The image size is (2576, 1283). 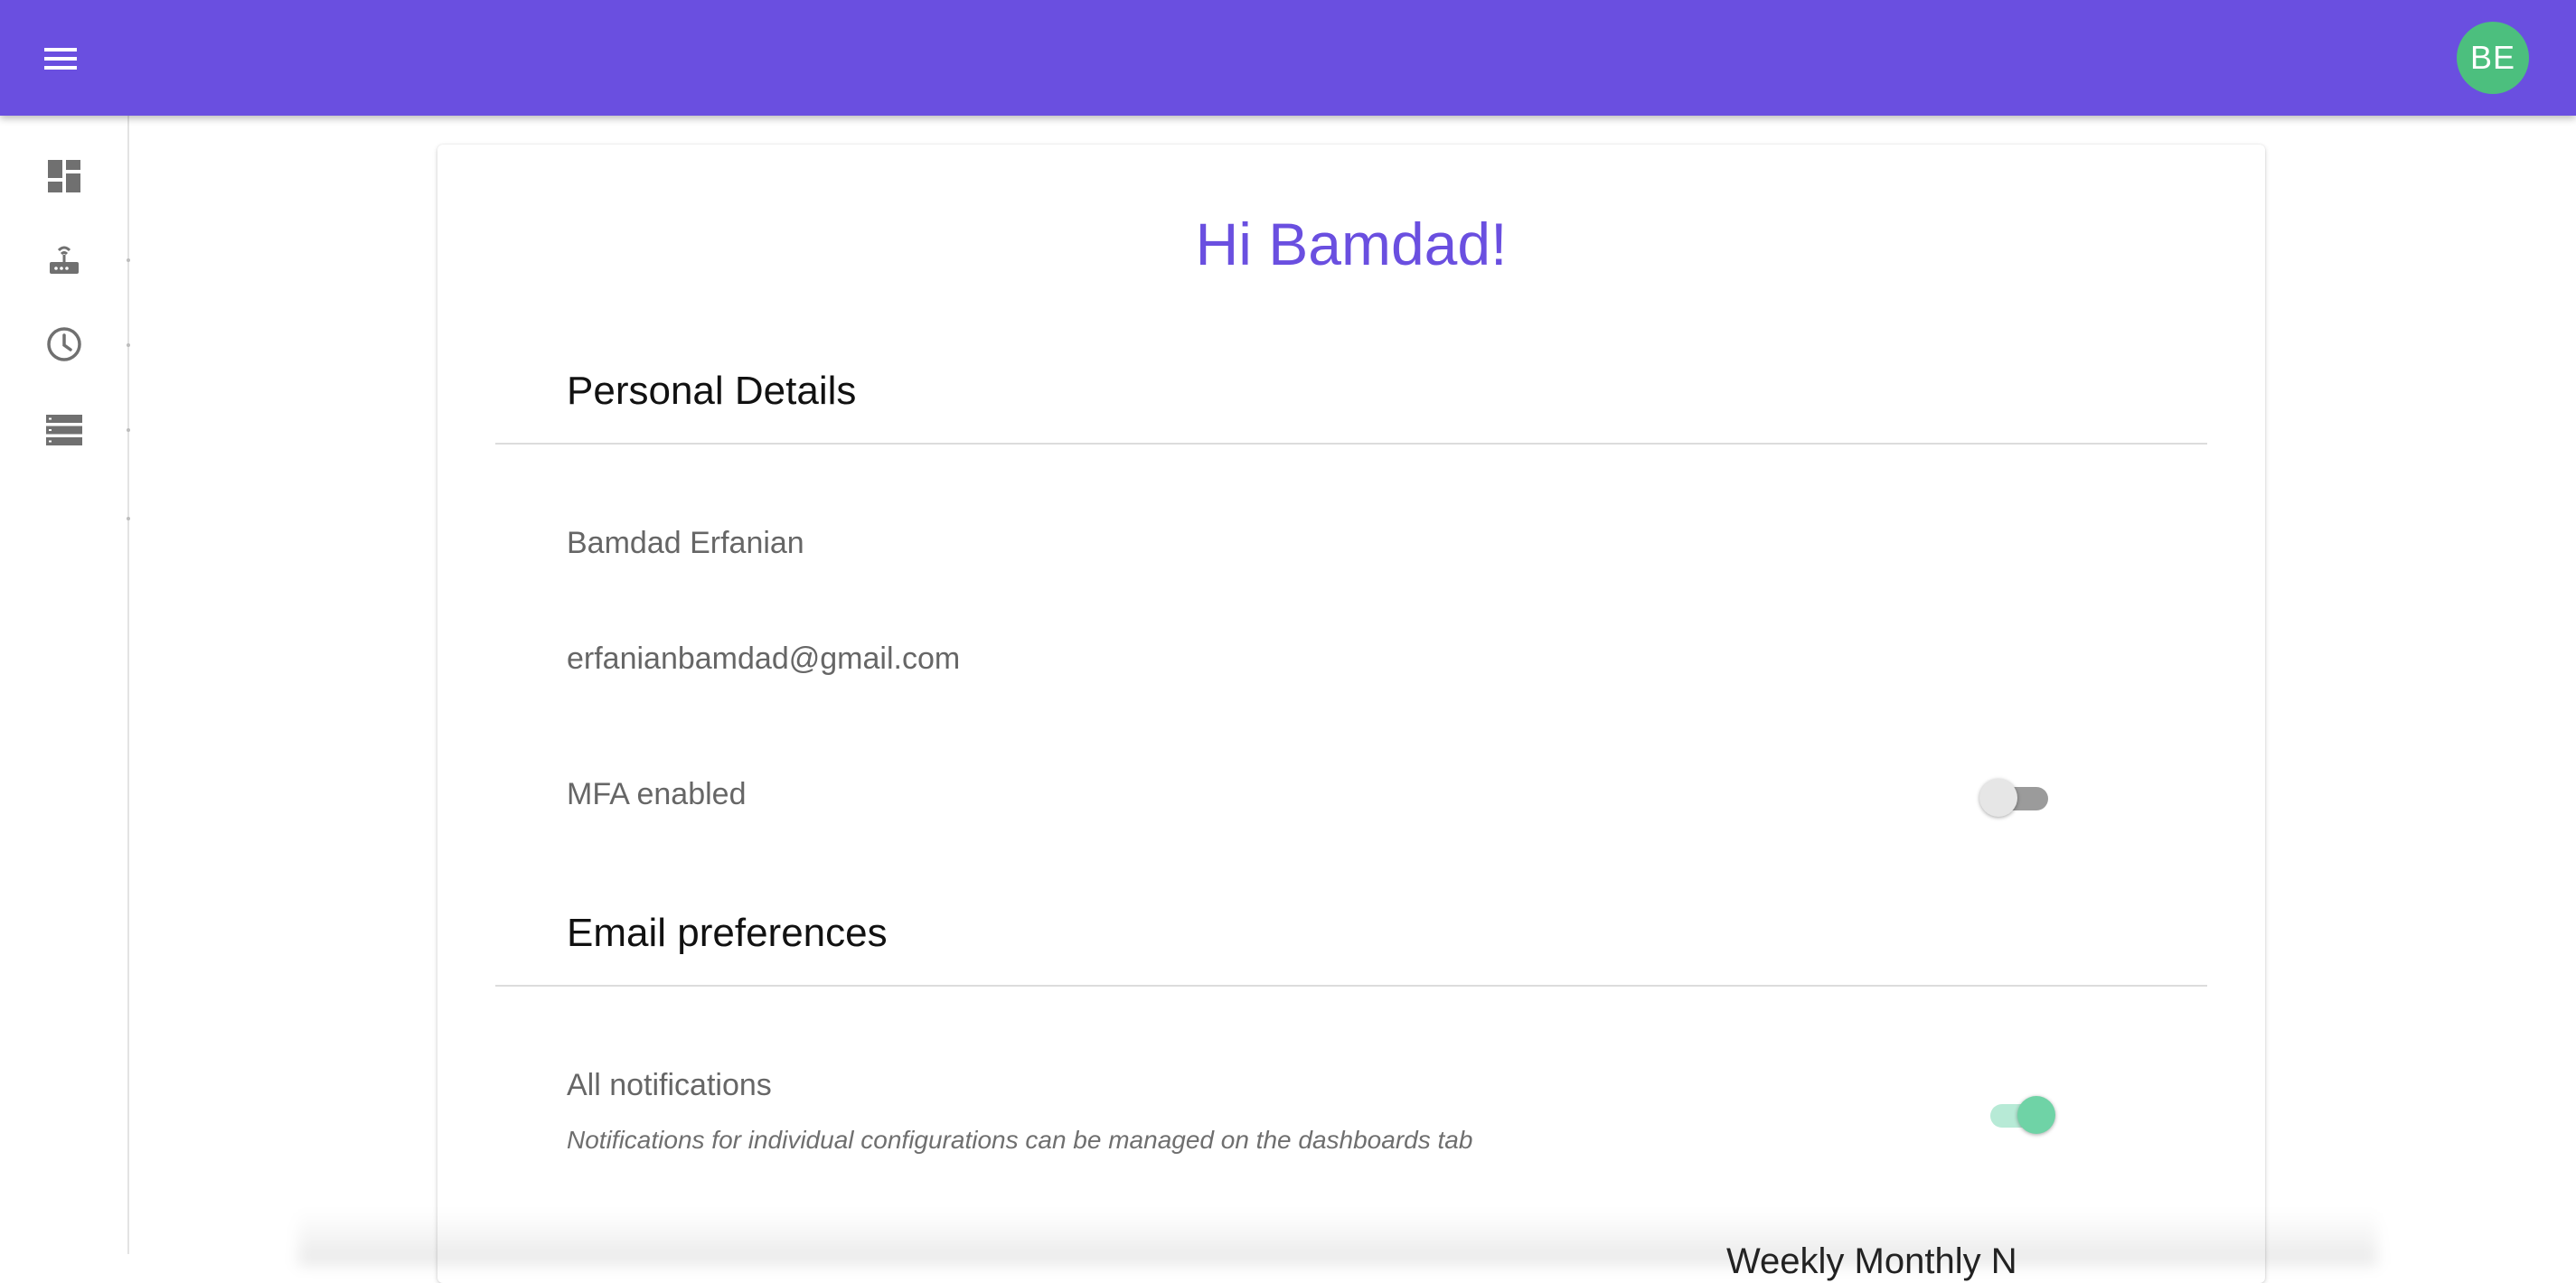 I want to click on all-notifications-toggle, so click(x=2019, y=1115).